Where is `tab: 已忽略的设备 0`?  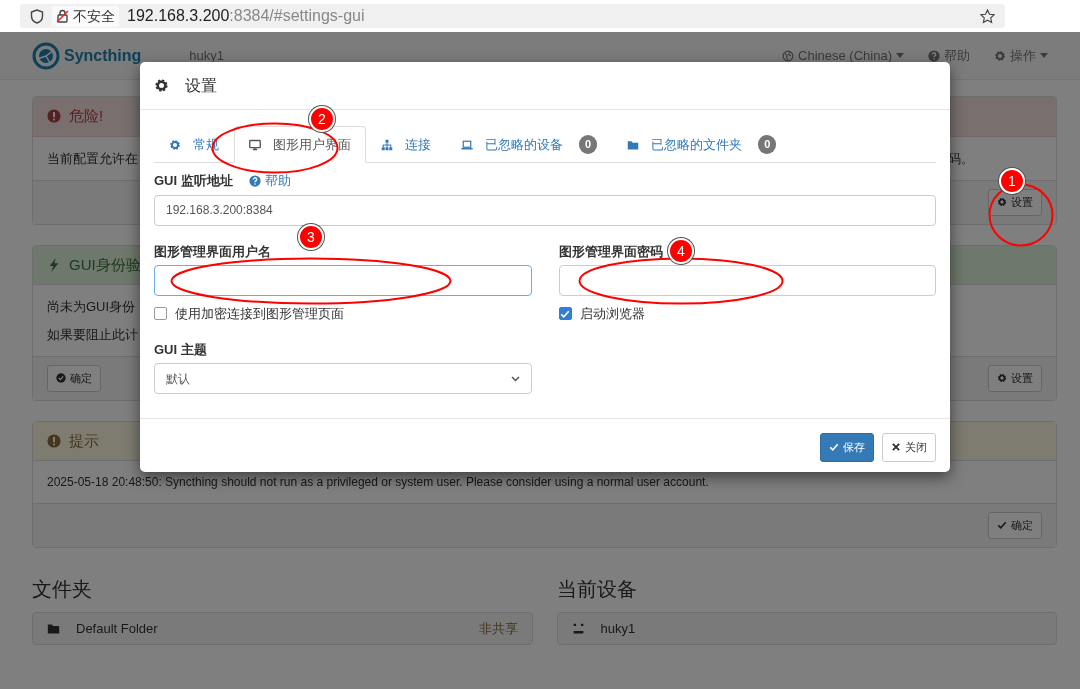
tab: 已忽略的设备 0 is located at coordinates (529, 144).